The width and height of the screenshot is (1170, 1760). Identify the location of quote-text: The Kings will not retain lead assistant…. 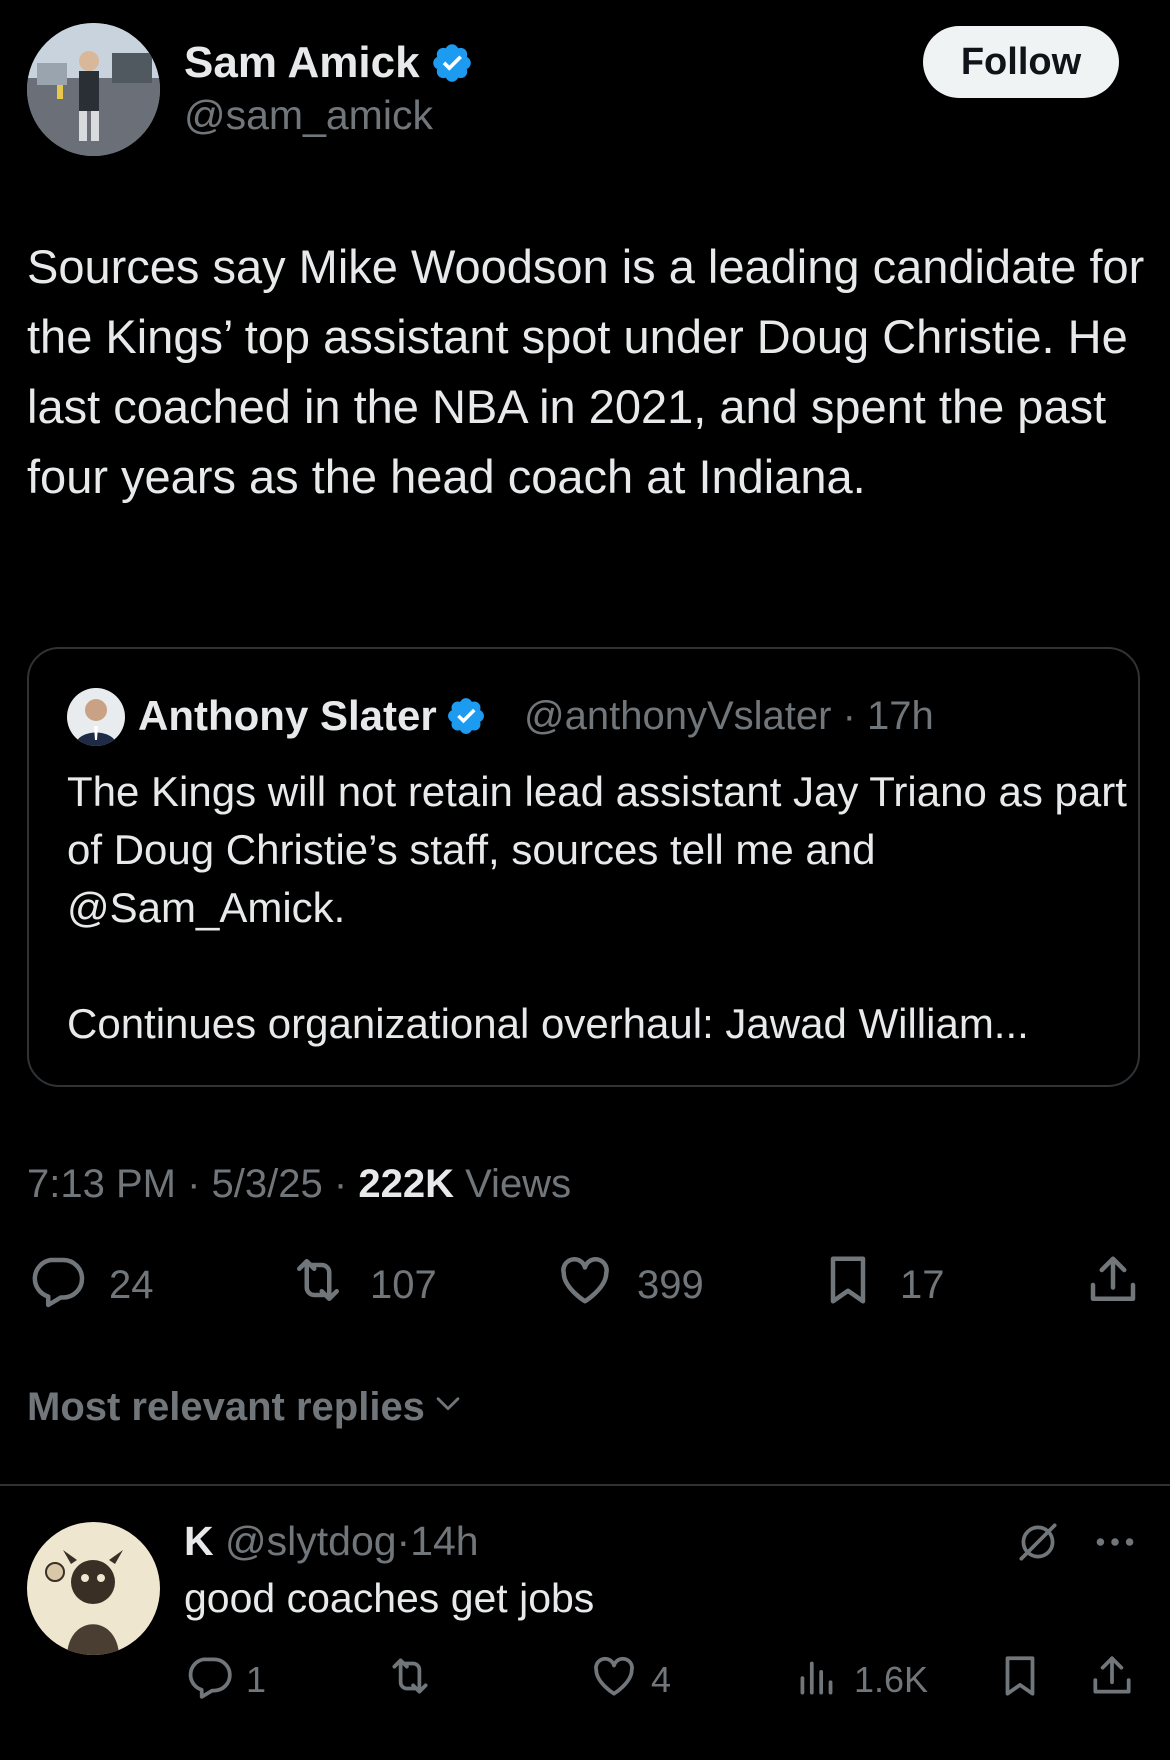
(597, 907).